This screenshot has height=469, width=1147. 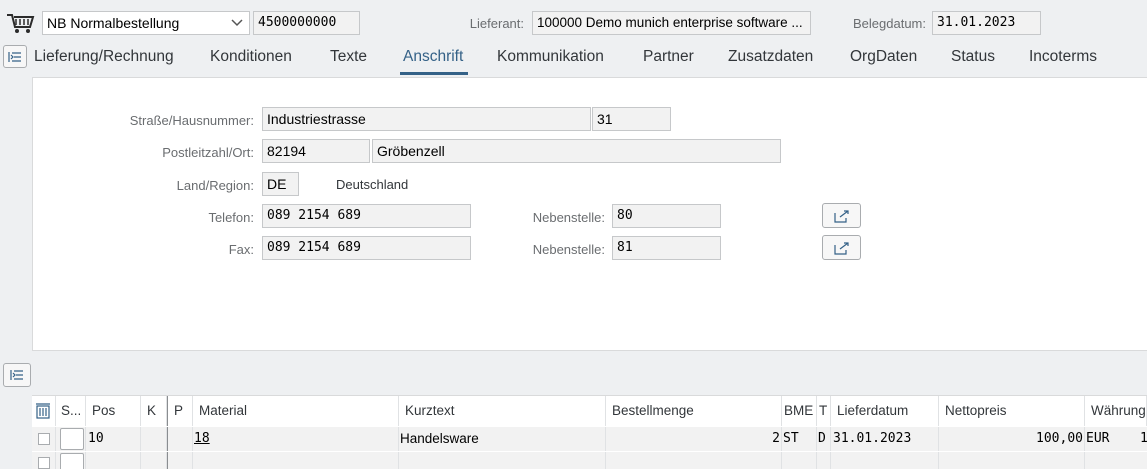 What do you see at coordinates (237, 23) in the screenshot?
I see `chevron-down-icon` at bounding box center [237, 23].